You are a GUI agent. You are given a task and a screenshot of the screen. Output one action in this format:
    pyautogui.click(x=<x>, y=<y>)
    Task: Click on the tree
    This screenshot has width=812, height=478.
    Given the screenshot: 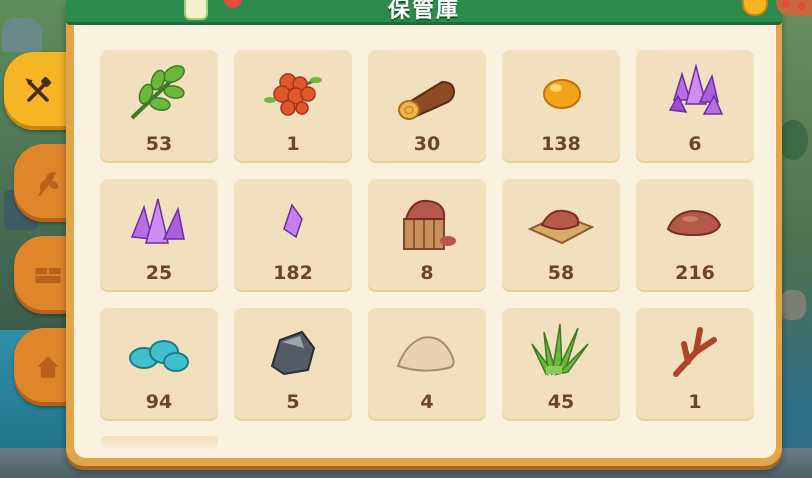 What is the action you would take?
    pyautogui.click(x=793, y=140)
    